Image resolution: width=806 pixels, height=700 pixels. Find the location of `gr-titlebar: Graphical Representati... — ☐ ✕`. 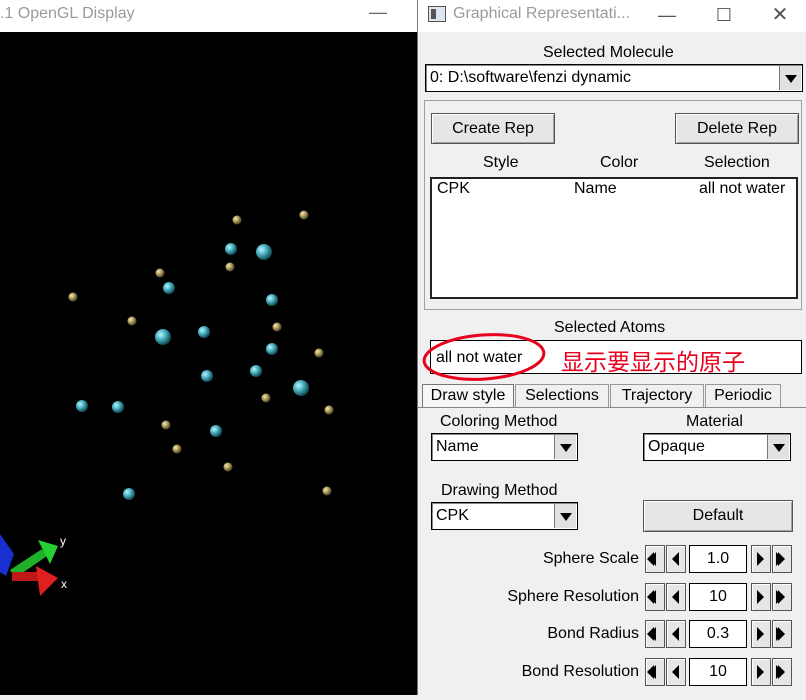

gr-titlebar: Graphical Representati... — ☐ ✕ is located at coordinates (612, 16).